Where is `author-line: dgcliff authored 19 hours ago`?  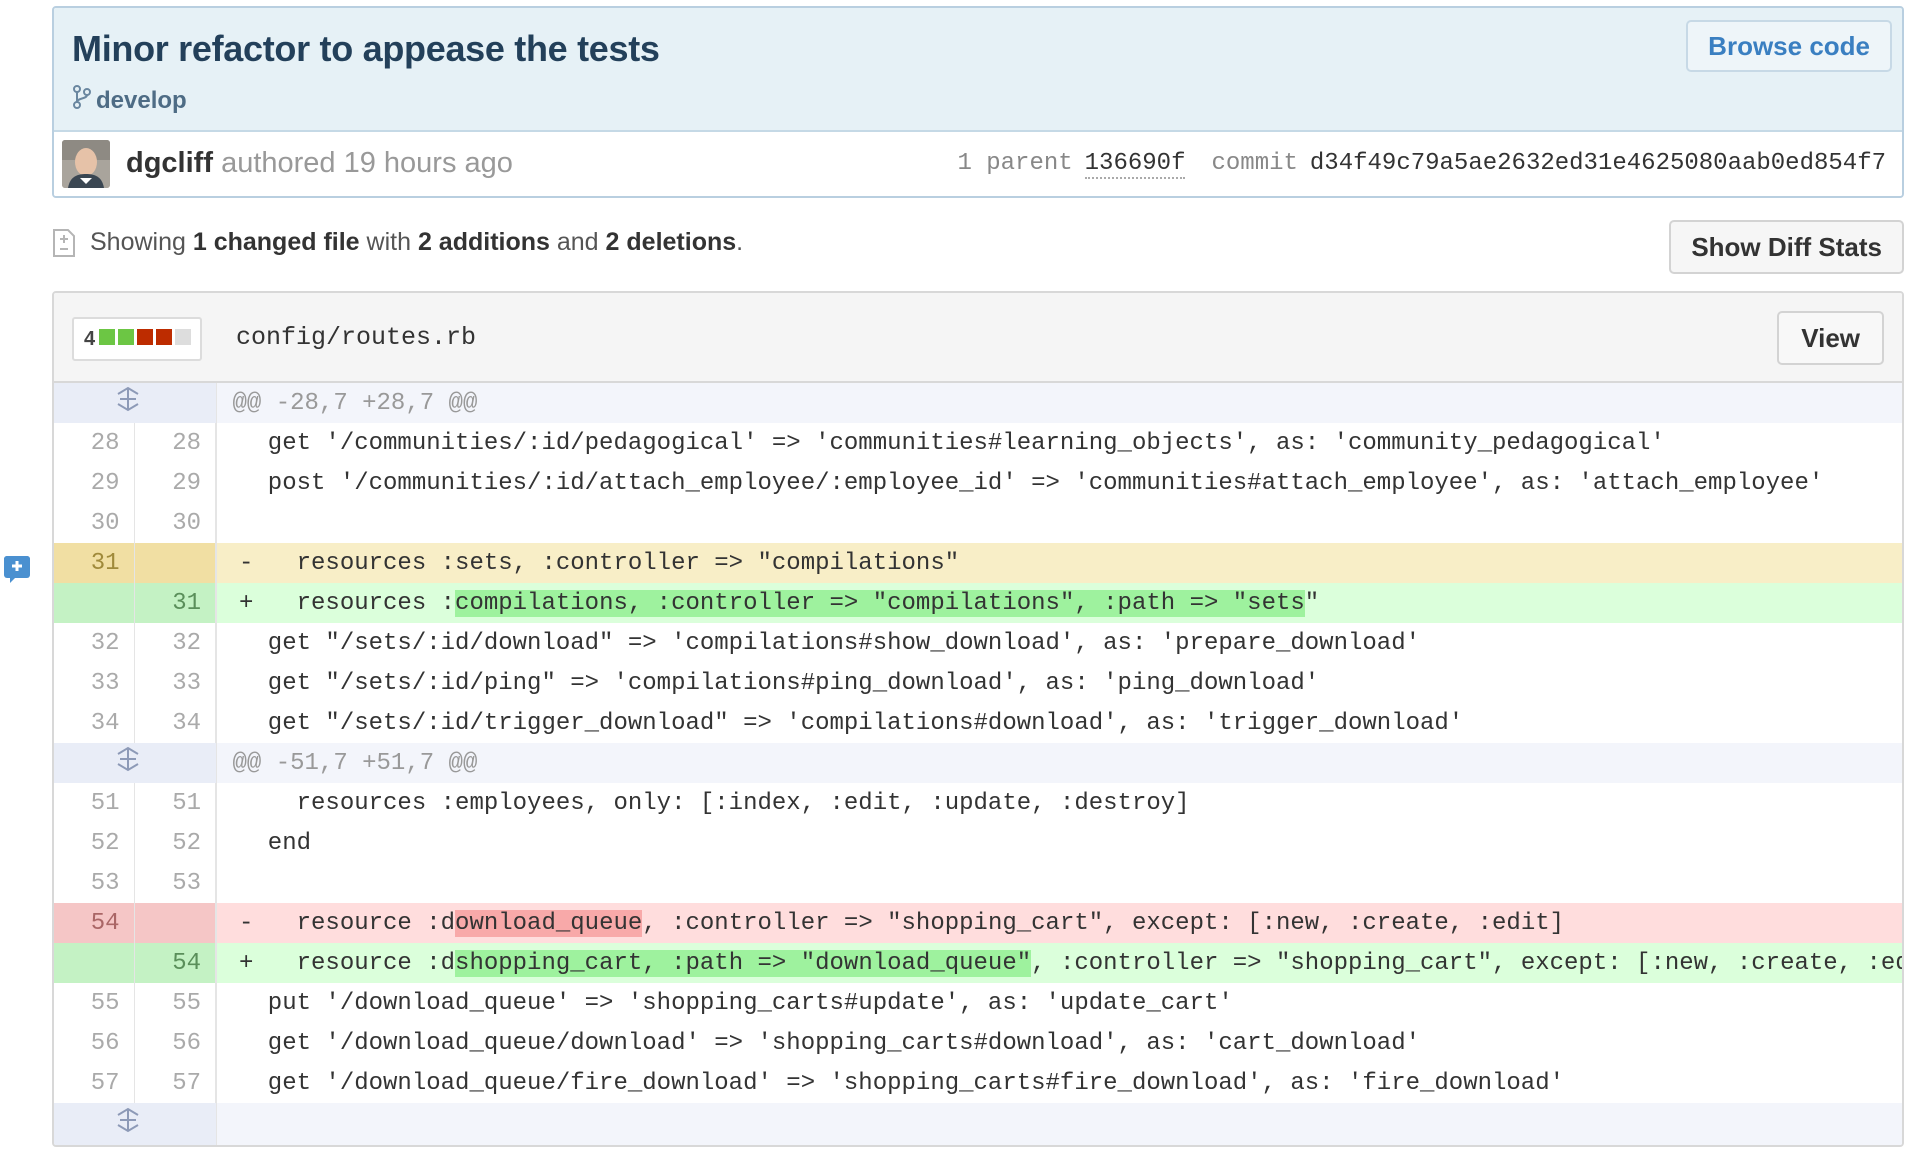
author-line: dgcliff authored 19 hours ago is located at coordinates (319, 163).